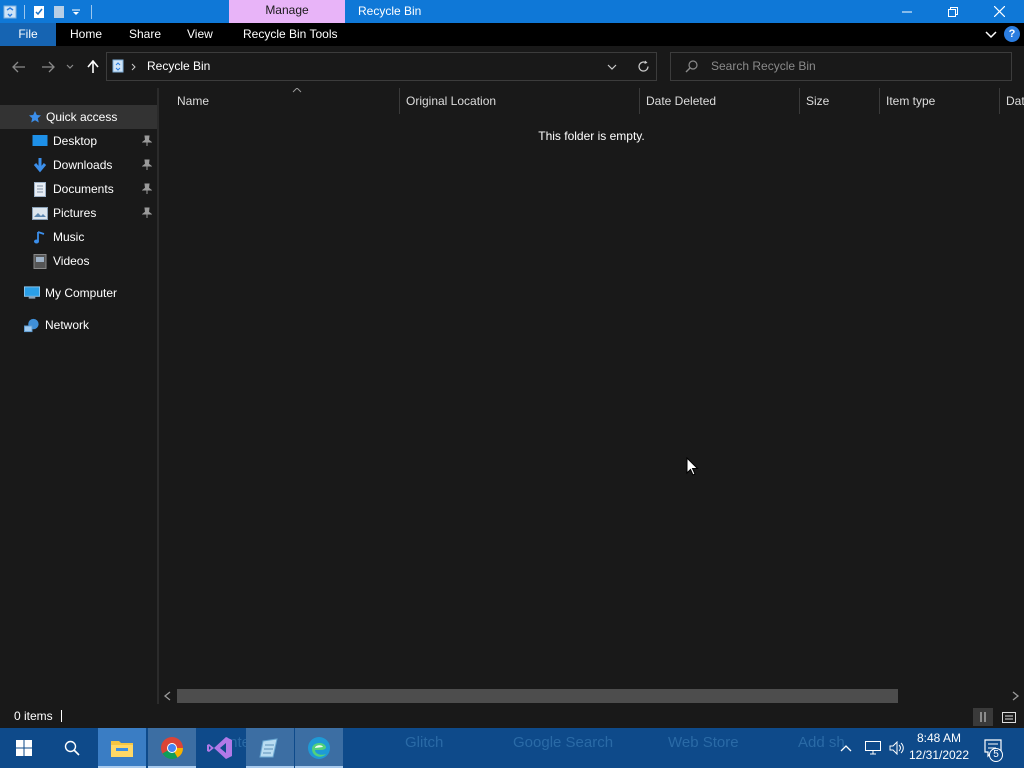 This screenshot has width=1024, height=768. Describe the element at coordinates (10, 12) in the screenshot. I see `recycle-bin-app-icon` at that location.